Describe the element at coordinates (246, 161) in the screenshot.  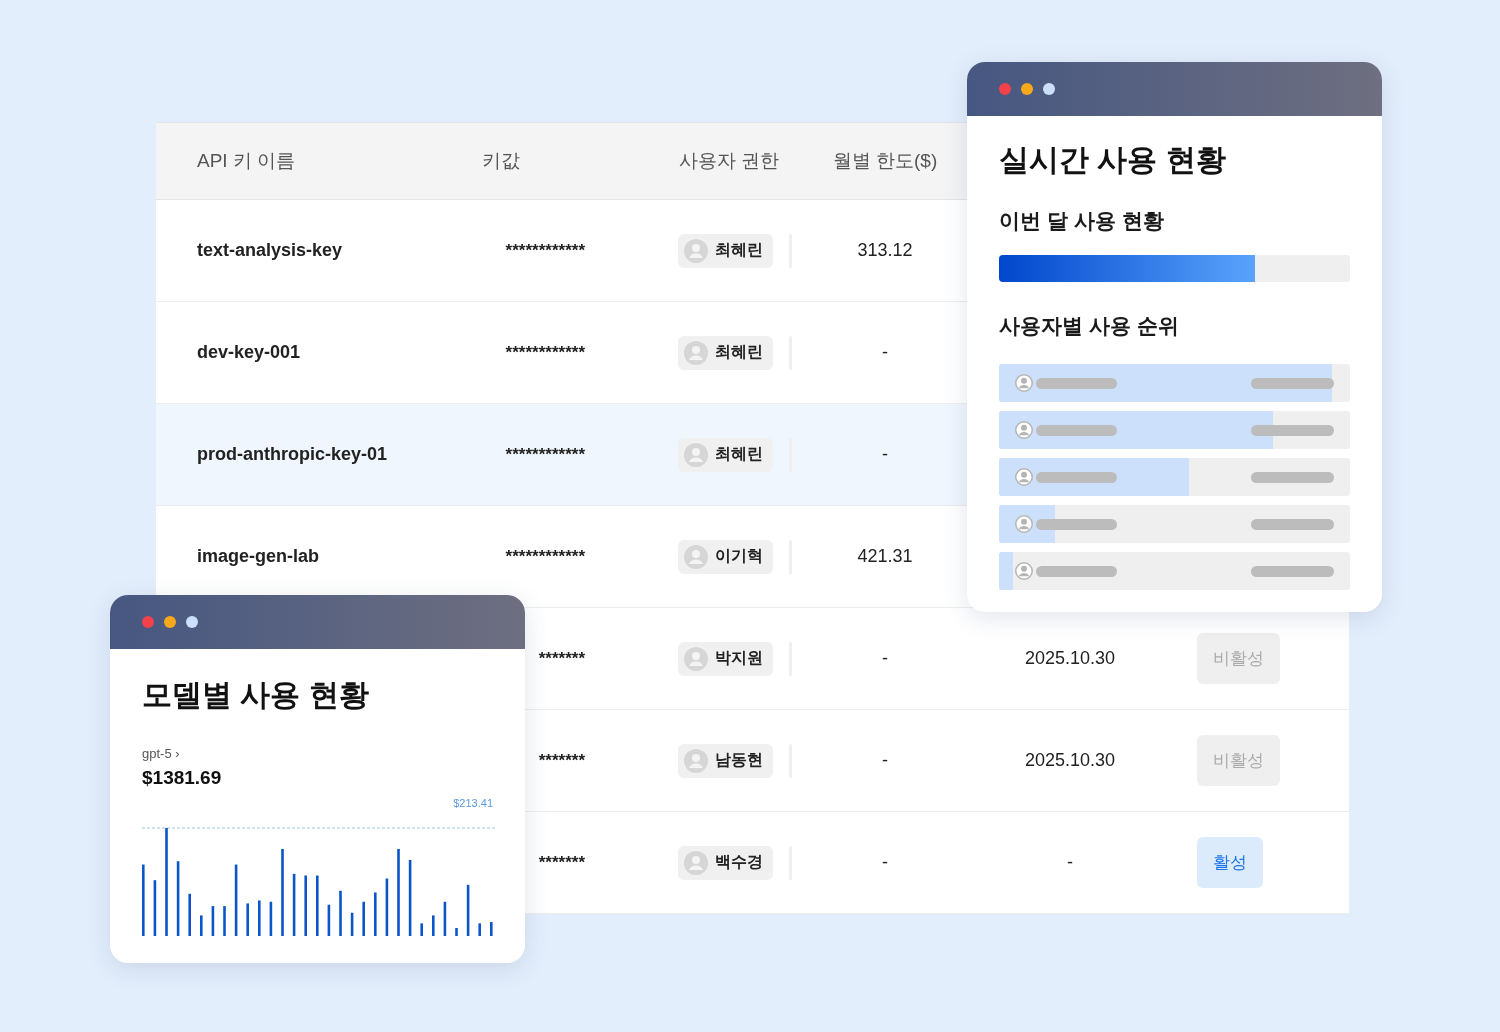
I see `column-header: API 키 이름` at that location.